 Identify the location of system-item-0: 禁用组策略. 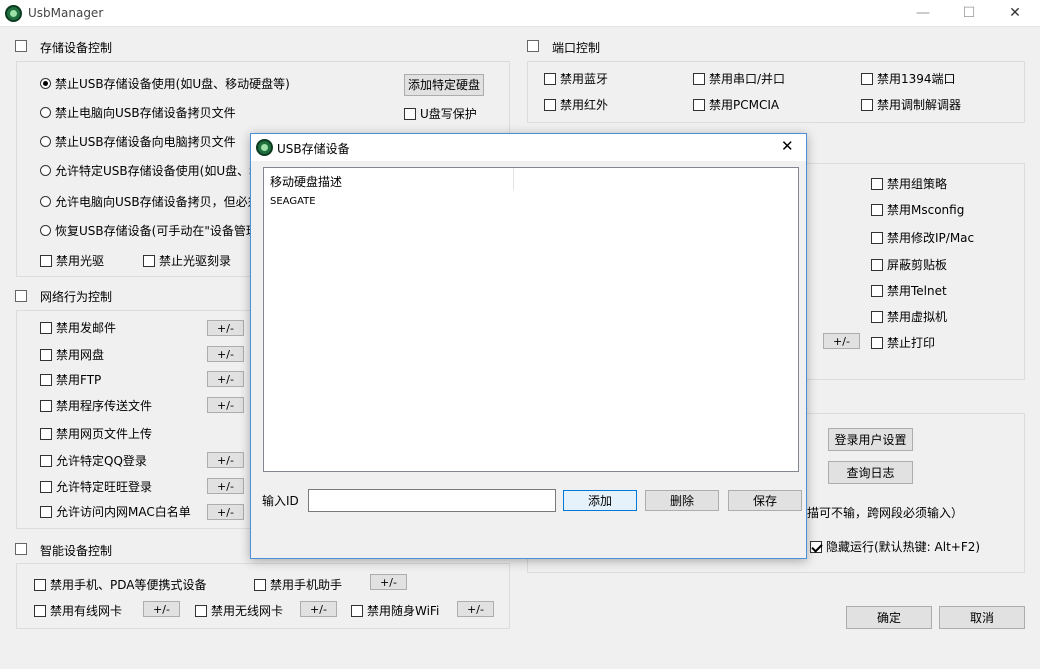
(909, 183).